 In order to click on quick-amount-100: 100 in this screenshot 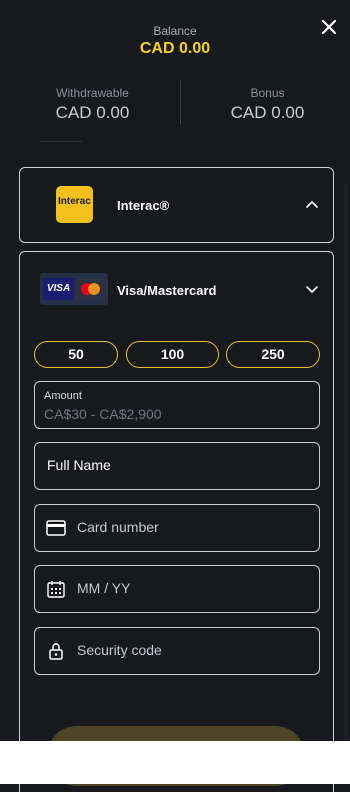, I will do `click(172, 354)`.